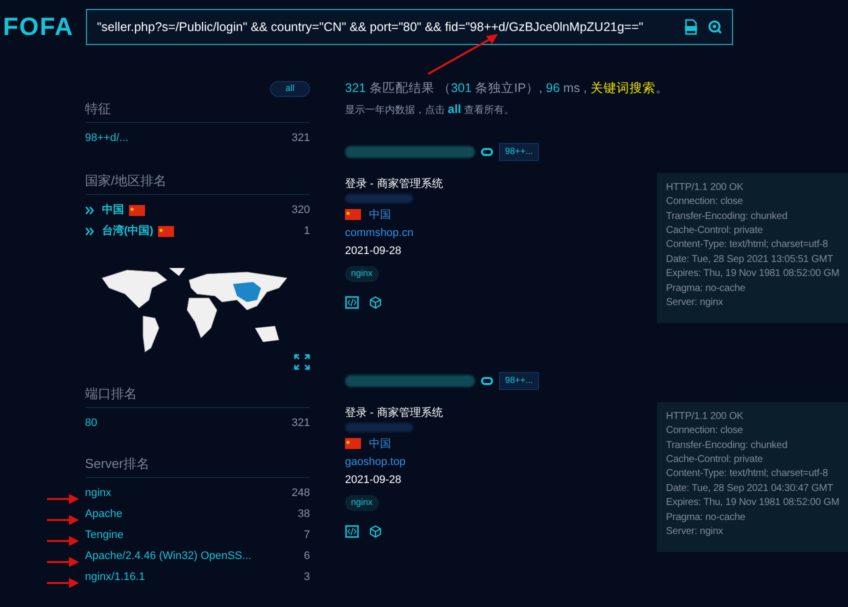  I want to click on facet-link: 台湾(中国), so click(128, 231).